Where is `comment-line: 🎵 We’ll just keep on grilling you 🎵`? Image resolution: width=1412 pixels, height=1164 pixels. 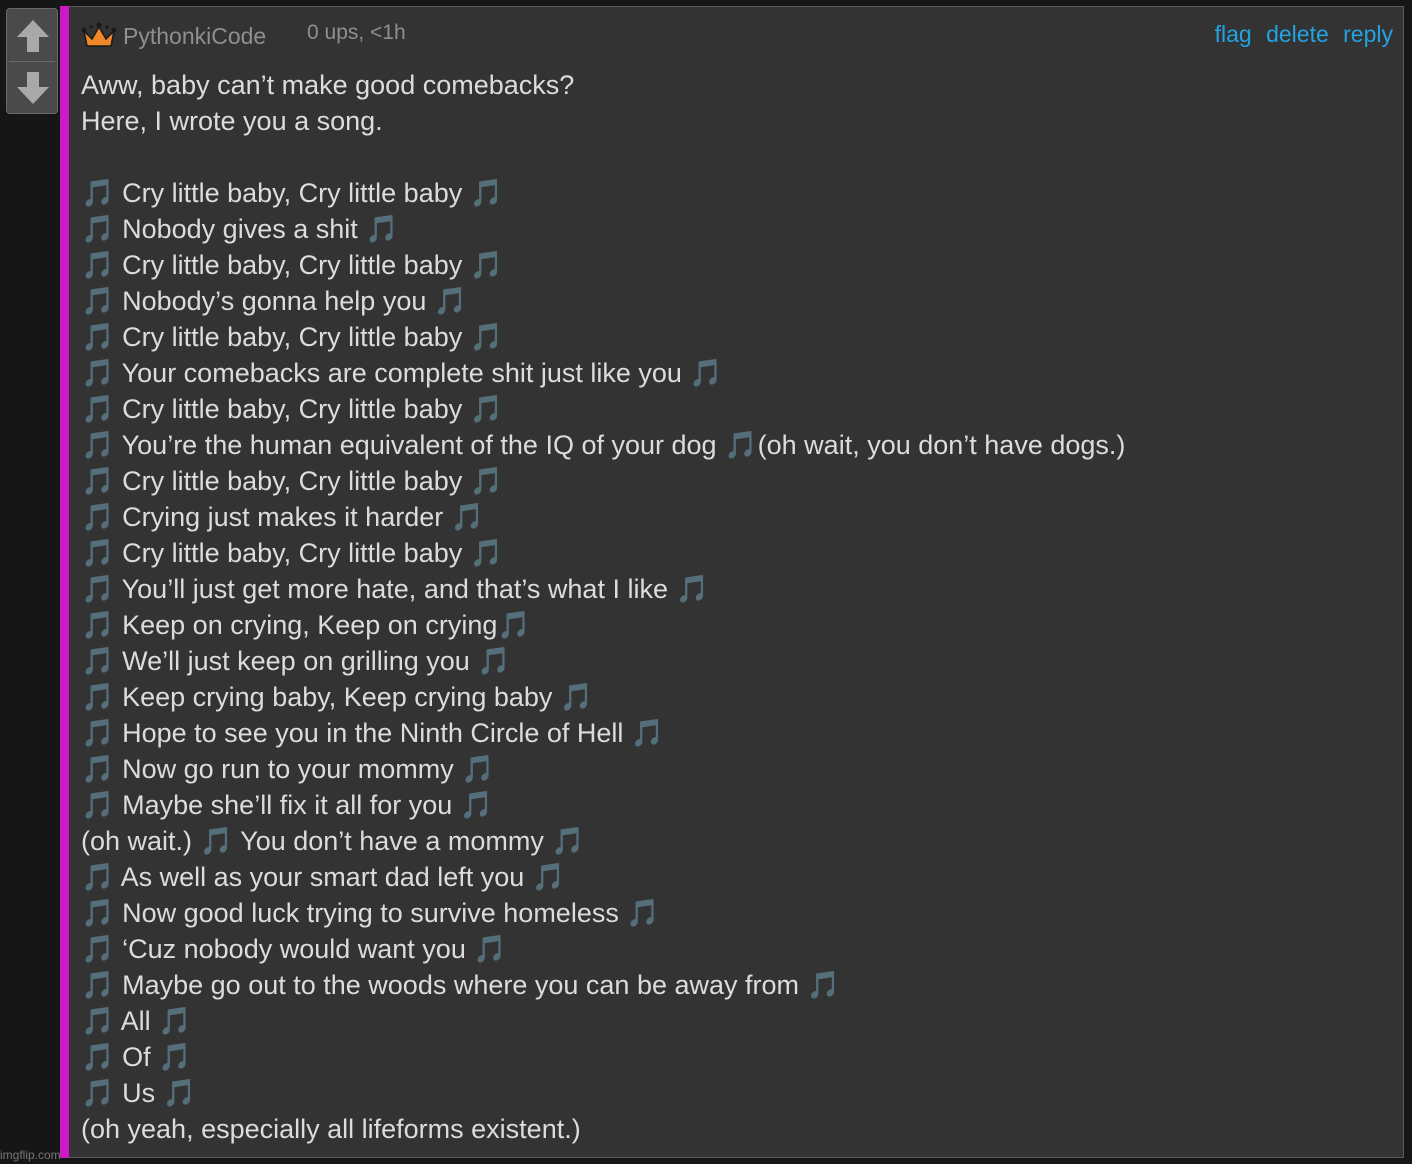
comment-line: 🎵 We’ll just keep on grilling you 🎵 is located at coordinates (296, 661).